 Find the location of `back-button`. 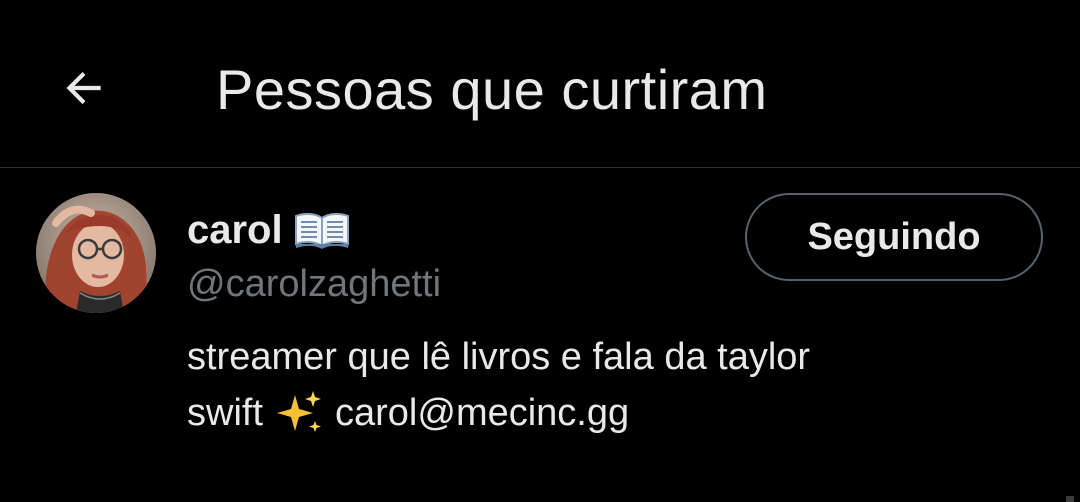

back-button is located at coordinates (84, 88).